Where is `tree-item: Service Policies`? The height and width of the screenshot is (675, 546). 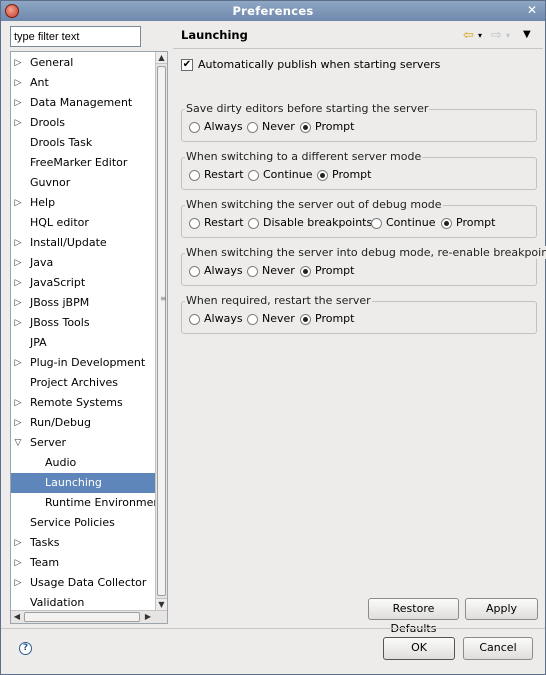
tree-item: Service Policies is located at coordinates (83, 523).